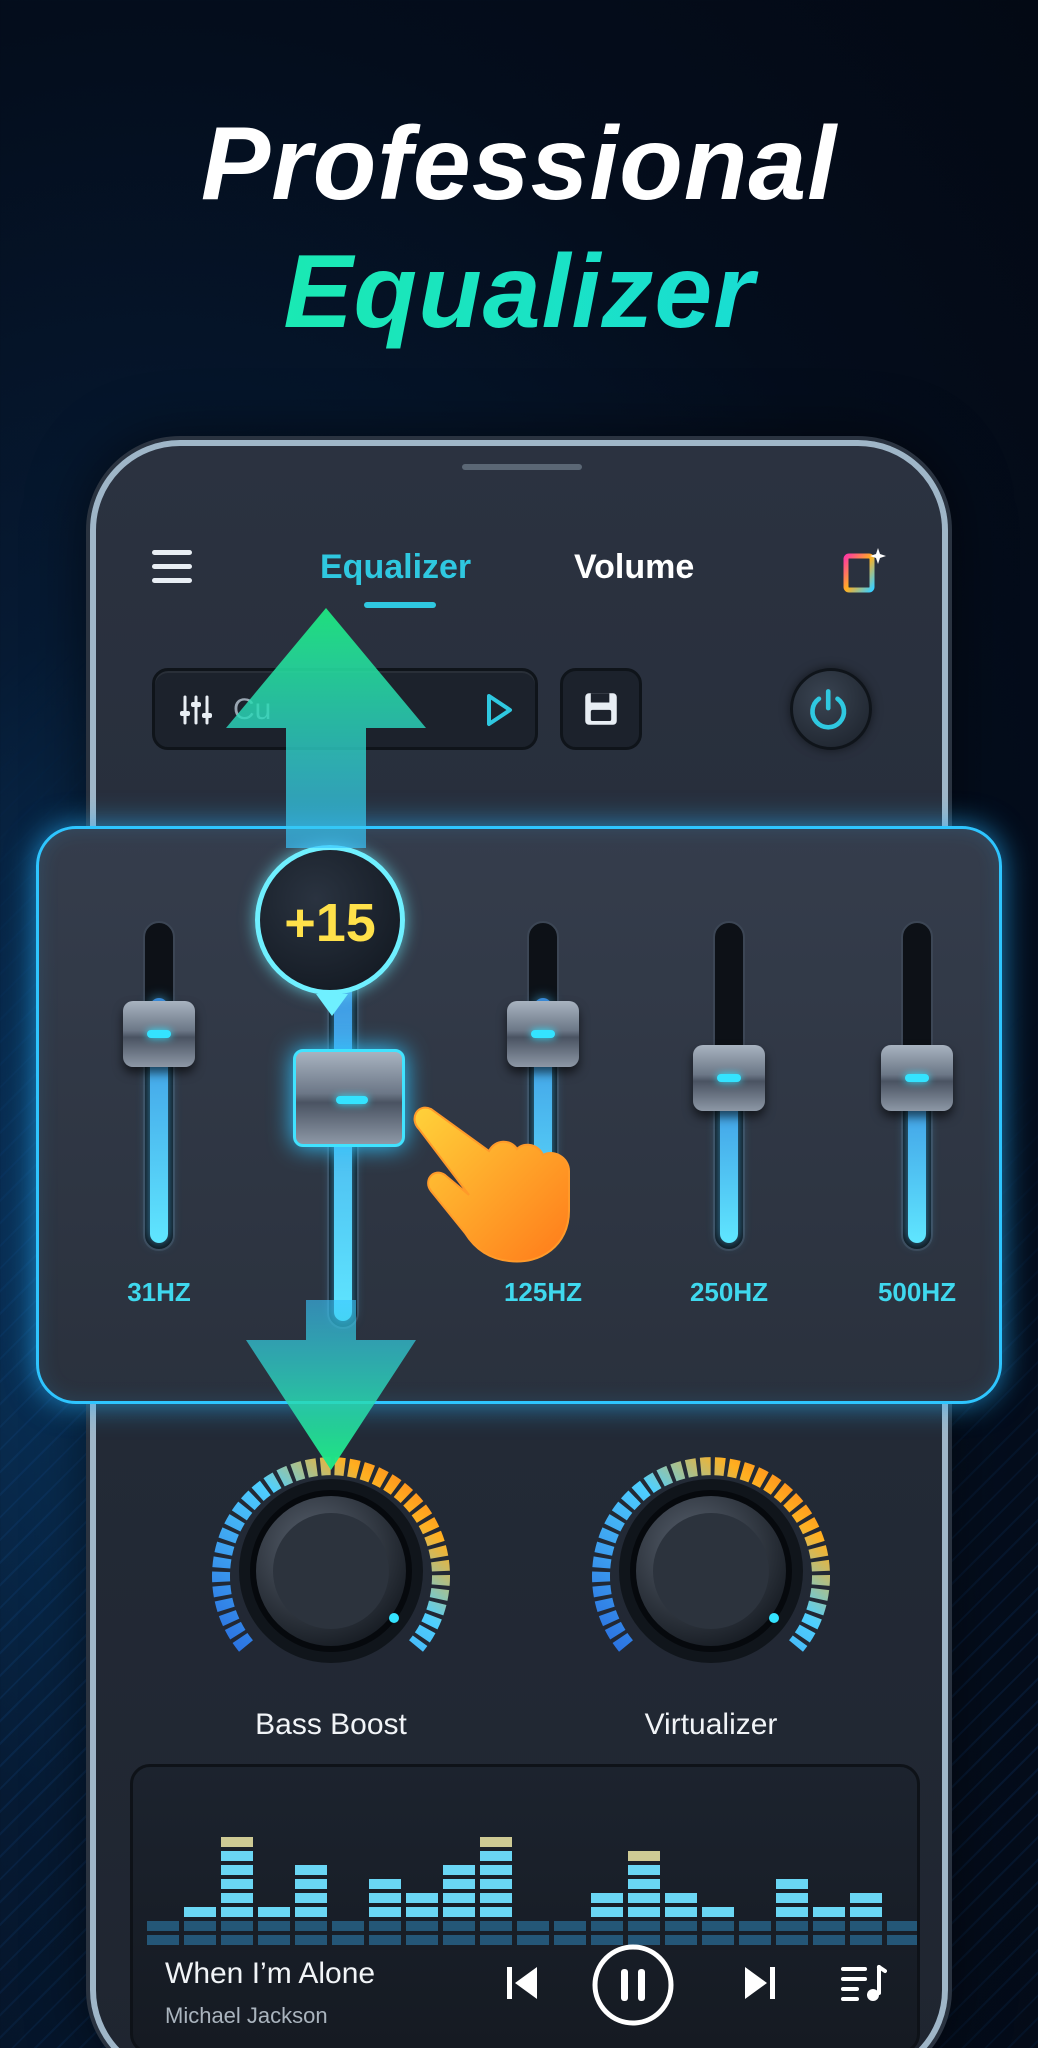  What do you see at coordinates (633, 1985) in the screenshot?
I see `pause-icon` at bounding box center [633, 1985].